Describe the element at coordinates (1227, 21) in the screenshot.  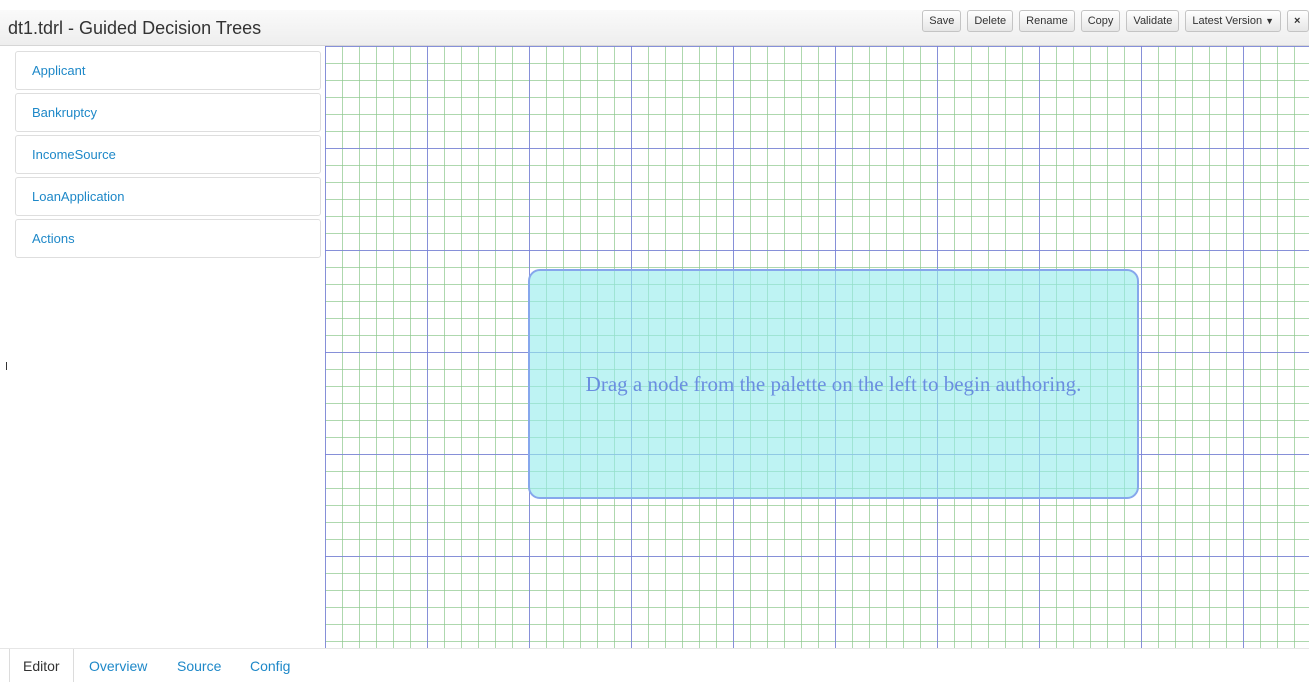
I see `version-label: Latest Version` at that location.